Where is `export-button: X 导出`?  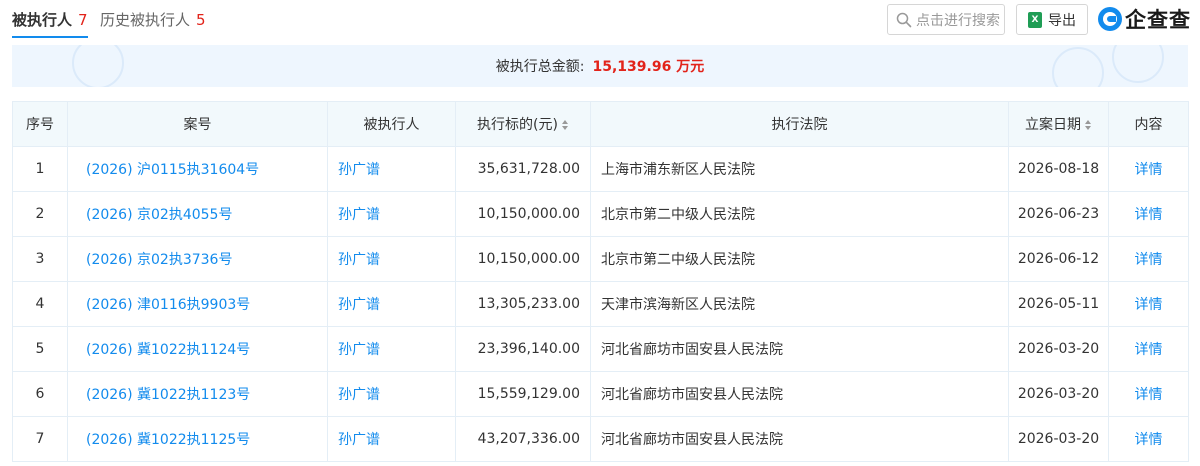 export-button: X 导出 is located at coordinates (1052, 19).